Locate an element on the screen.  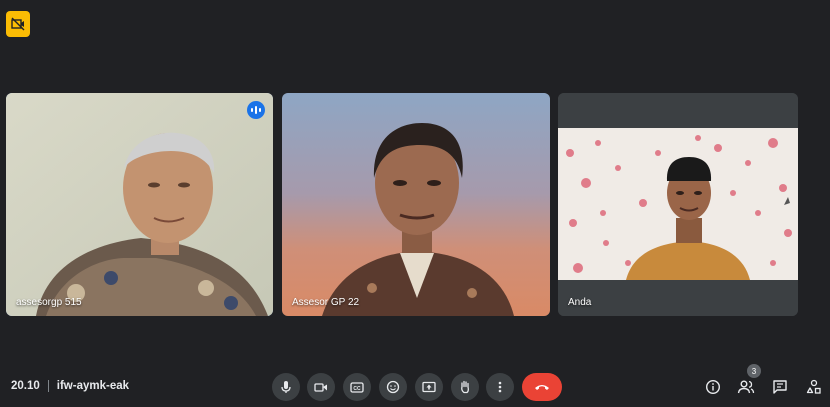
emoji-button is located at coordinates (393, 387).